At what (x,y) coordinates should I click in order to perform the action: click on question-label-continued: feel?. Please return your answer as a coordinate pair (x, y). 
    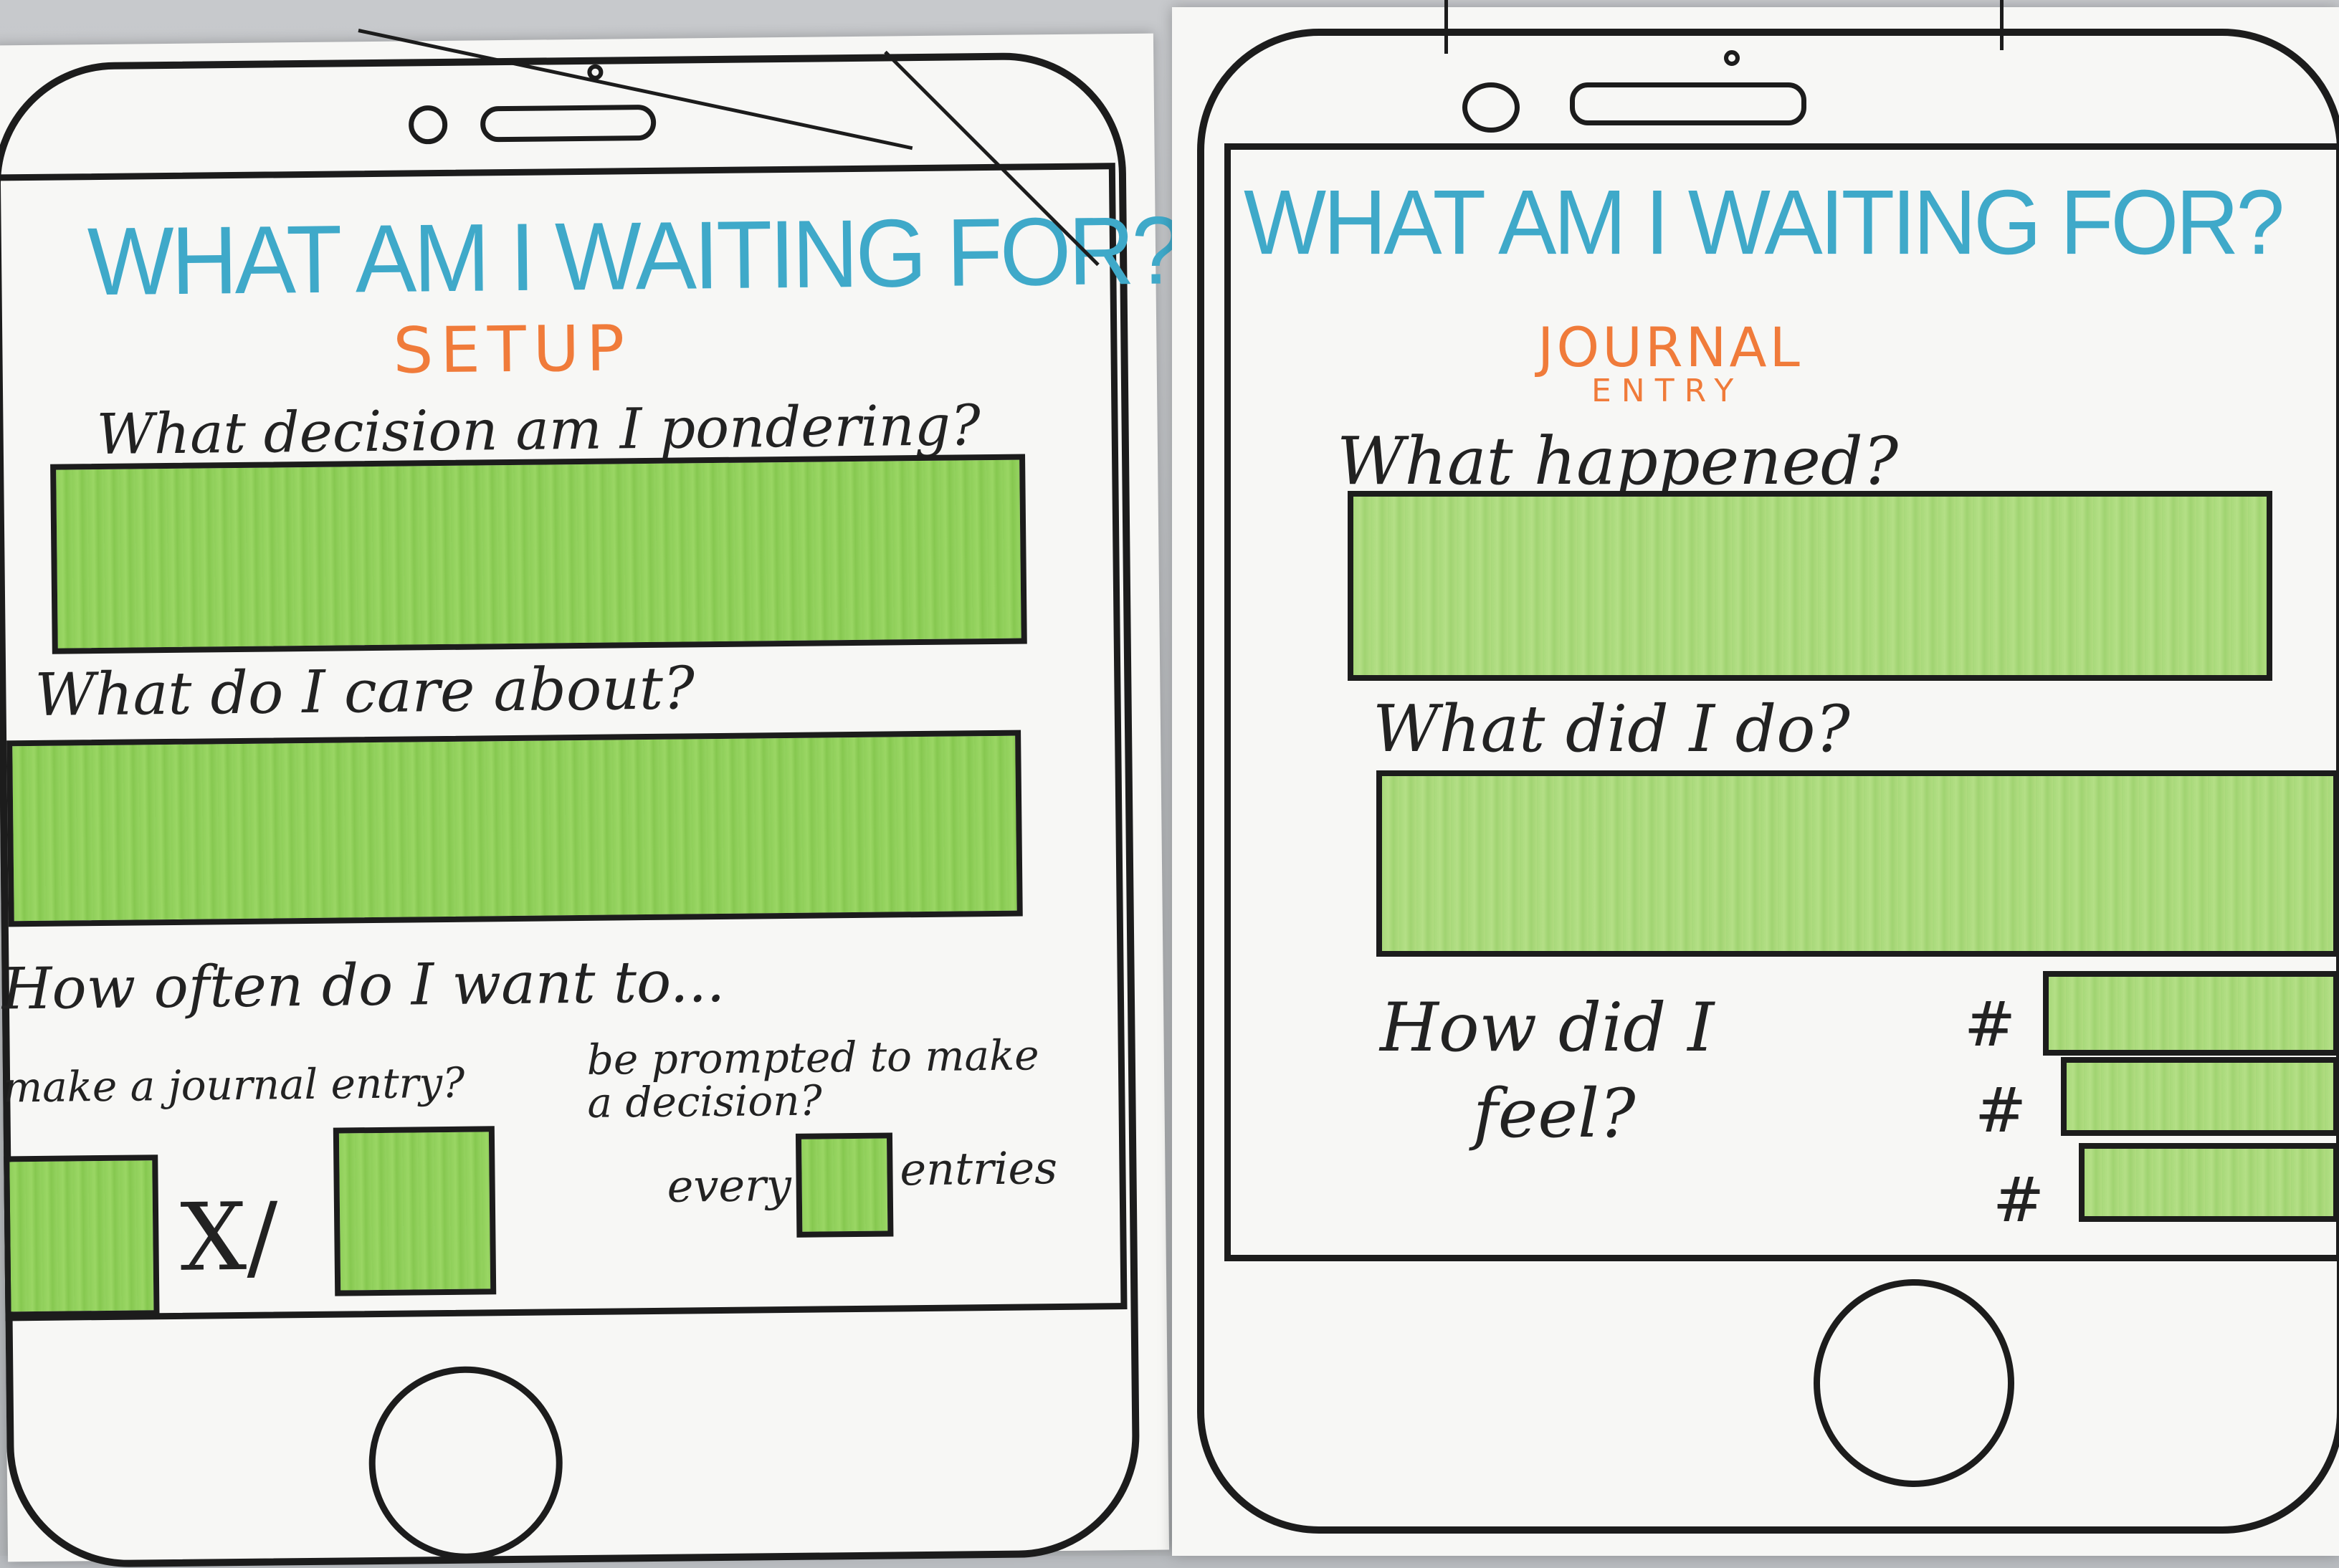
    Looking at the image, I should click on (1554, 1114).